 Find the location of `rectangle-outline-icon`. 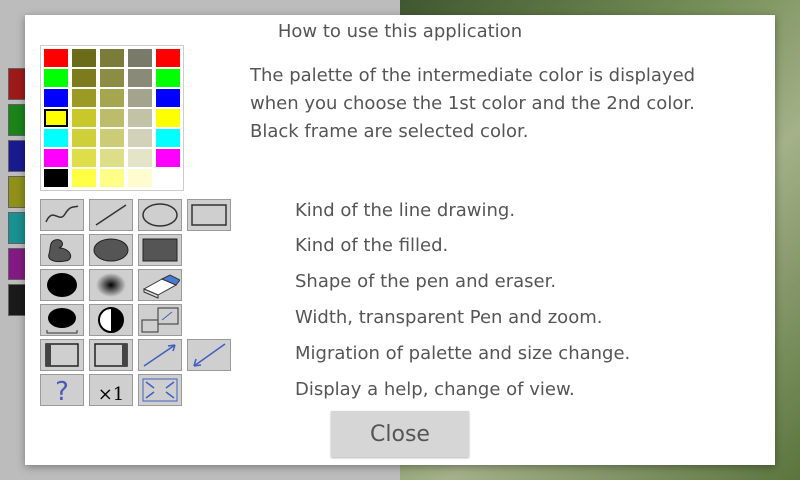

rectangle-outline-icon is located at coordinates (209, 215).